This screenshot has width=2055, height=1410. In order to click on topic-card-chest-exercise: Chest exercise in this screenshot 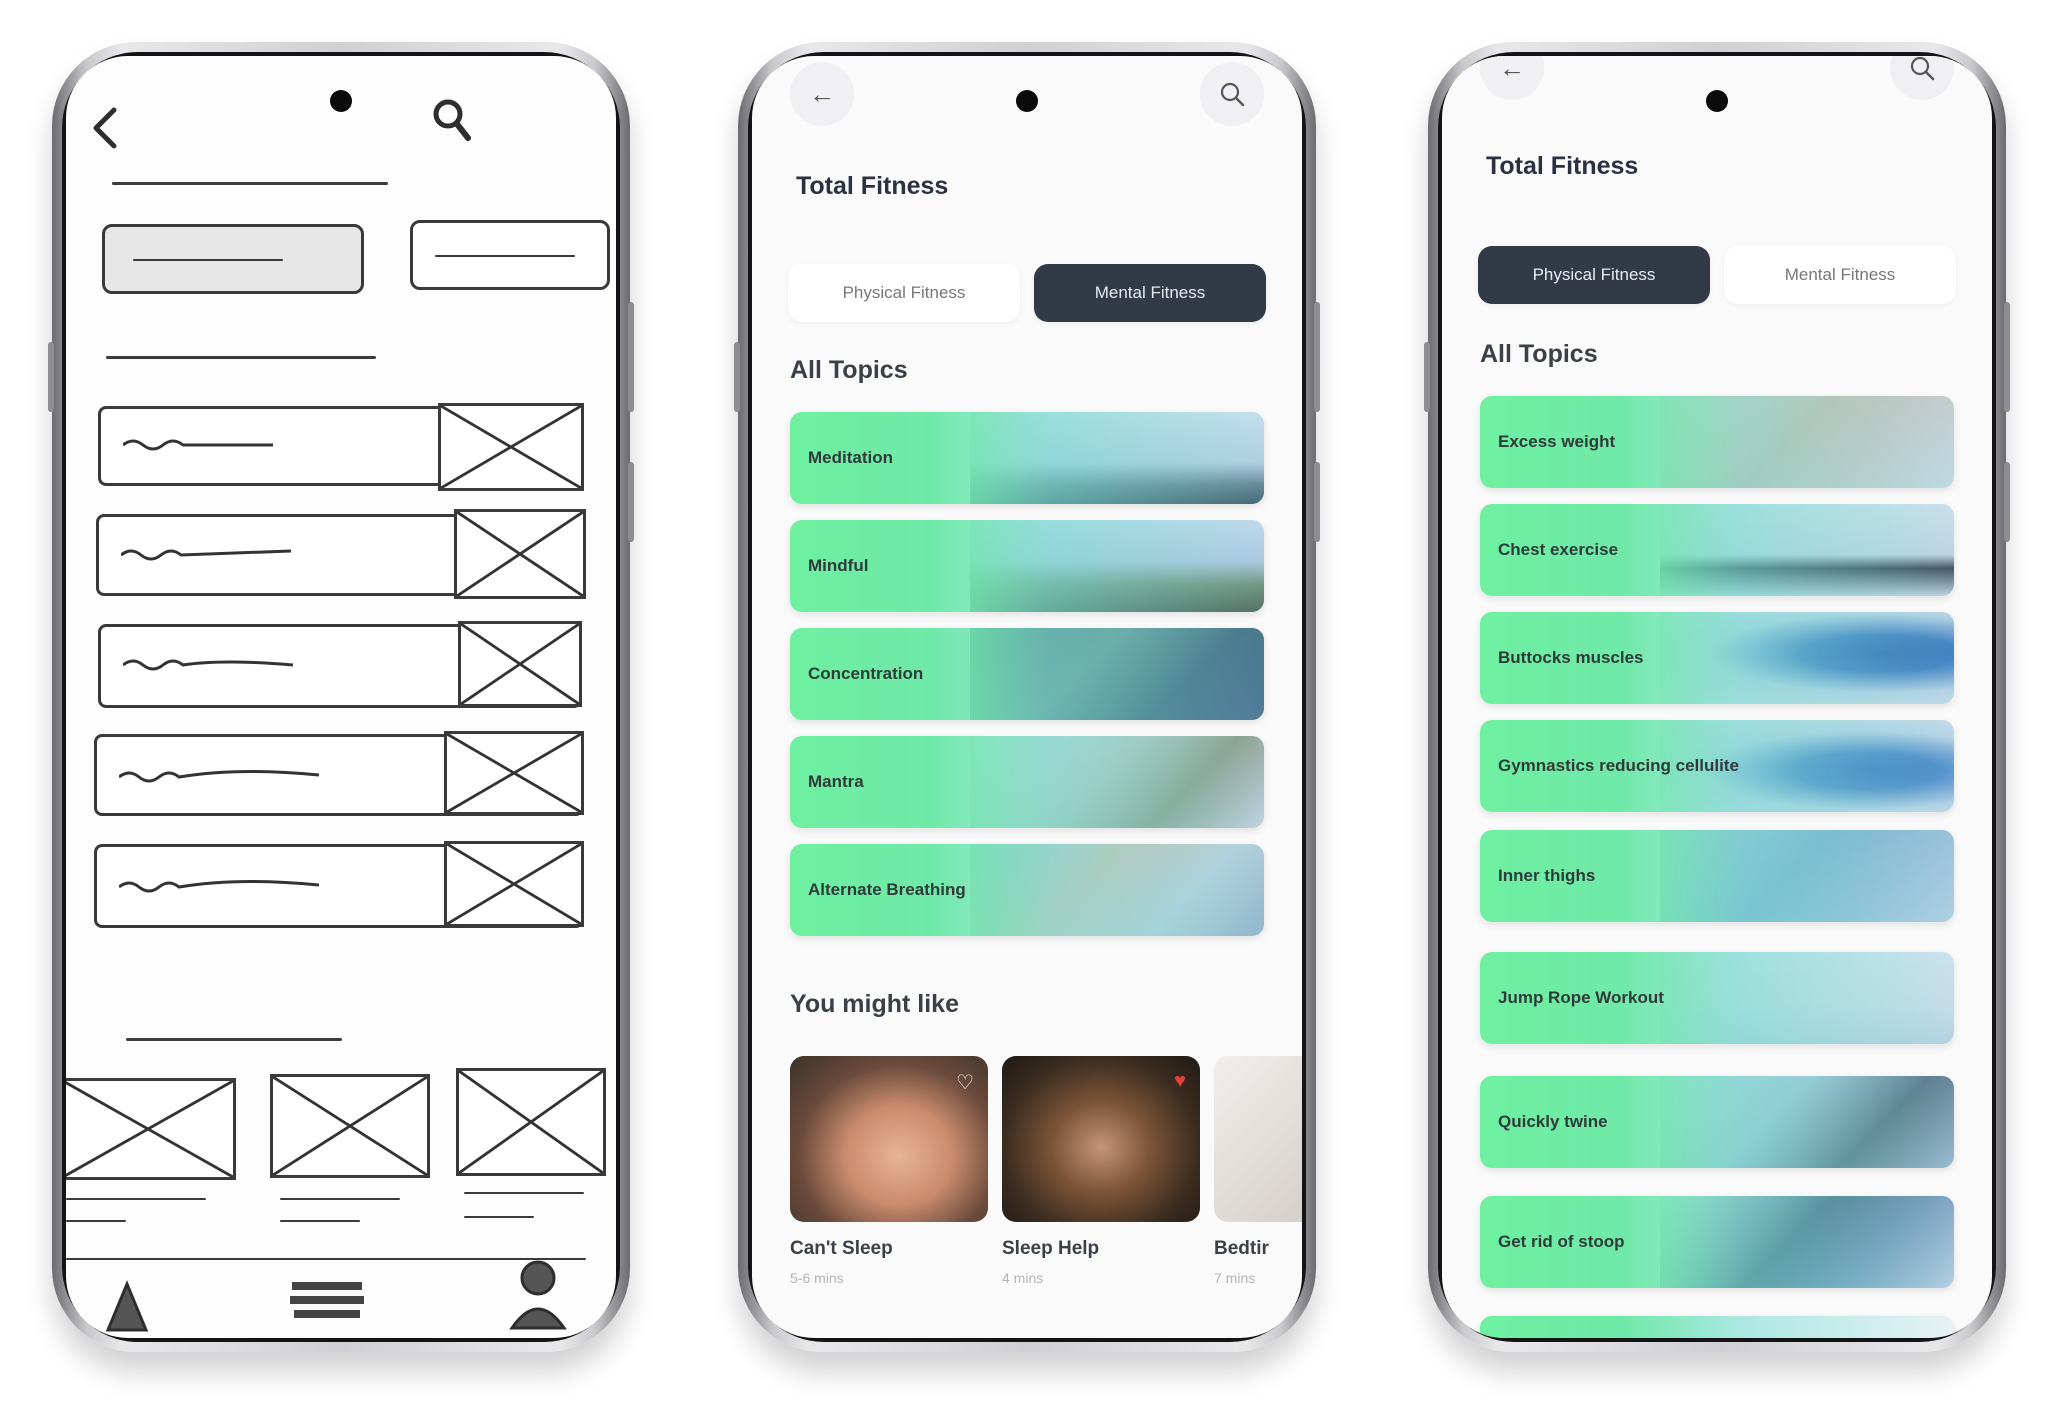, I will do `click(1717, 550)`.